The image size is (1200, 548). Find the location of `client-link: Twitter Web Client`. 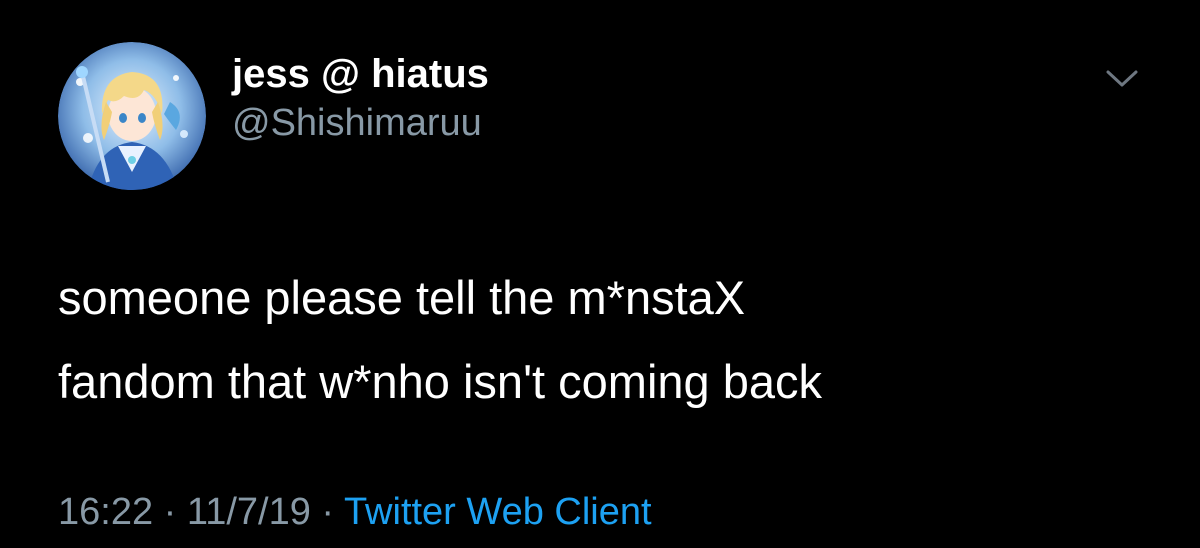

client-link: Twitter Web Client is located at coordinates (498, 512).